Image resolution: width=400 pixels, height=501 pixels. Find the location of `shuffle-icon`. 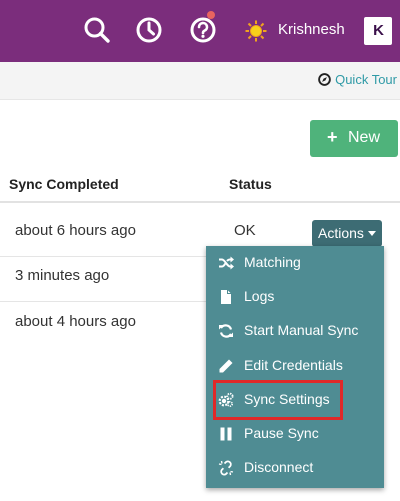

shuffle-icon is located at coordinates (226, 263).